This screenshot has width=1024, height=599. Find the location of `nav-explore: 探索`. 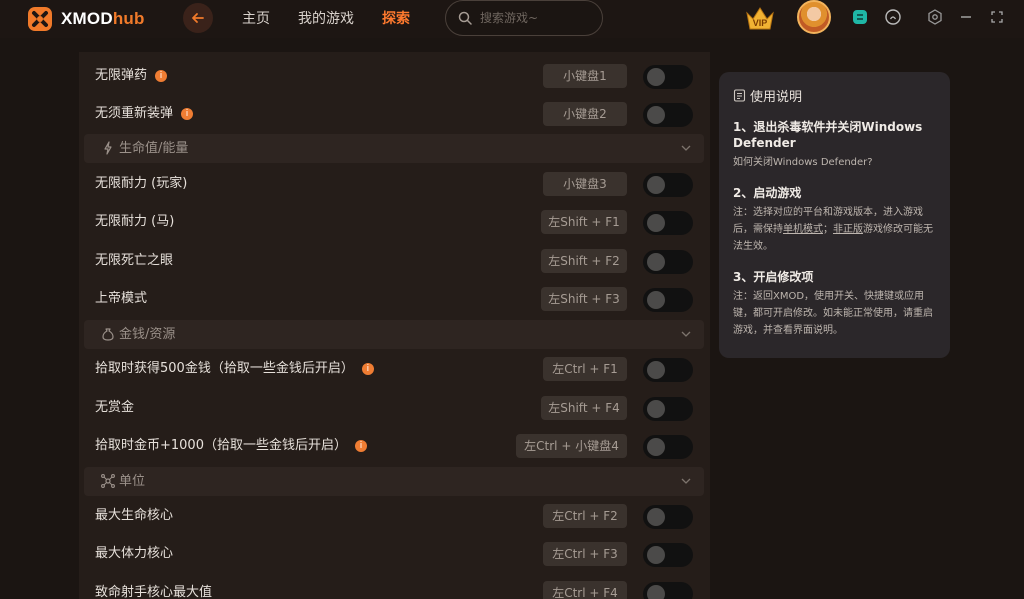

nav-explore: 探索 is located at coordinates (396, 18).